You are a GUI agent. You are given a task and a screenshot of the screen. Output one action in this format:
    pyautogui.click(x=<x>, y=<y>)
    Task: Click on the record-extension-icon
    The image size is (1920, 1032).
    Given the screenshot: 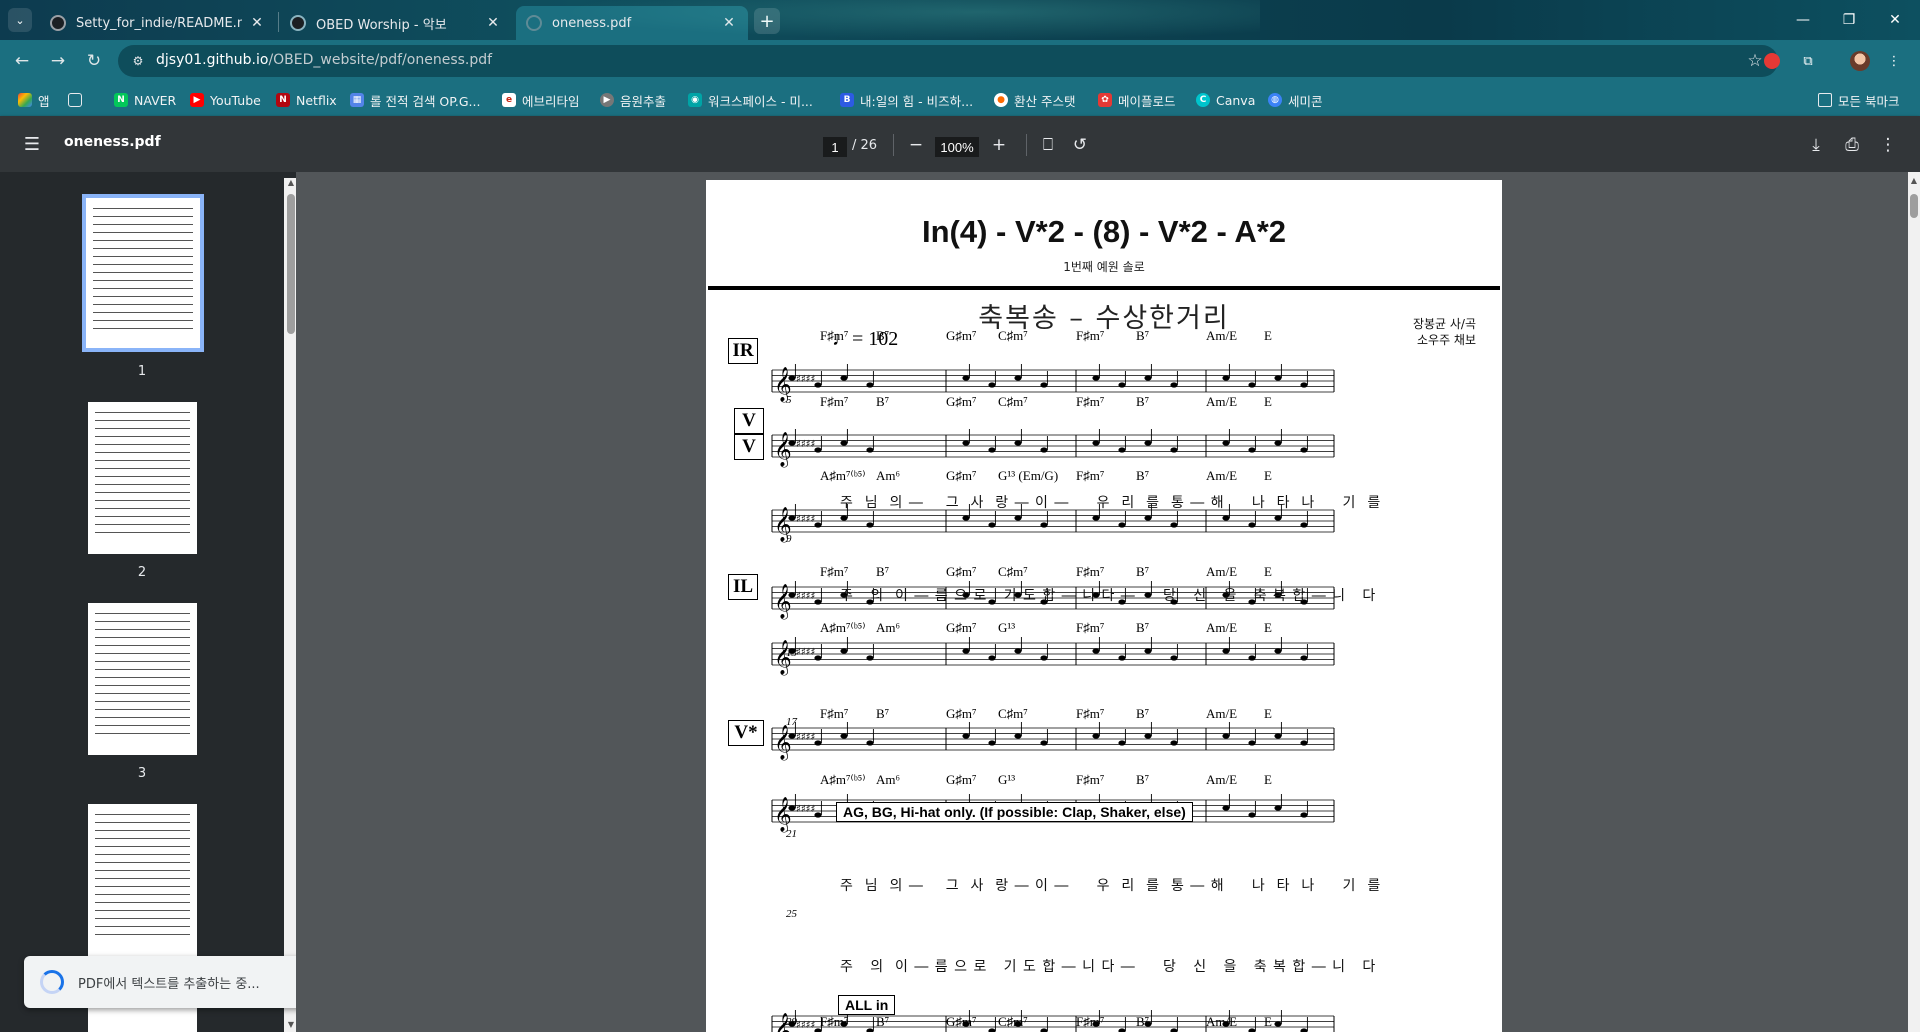 What is the action you would take?
    pyautogui.click(x=1772, y=61)
    